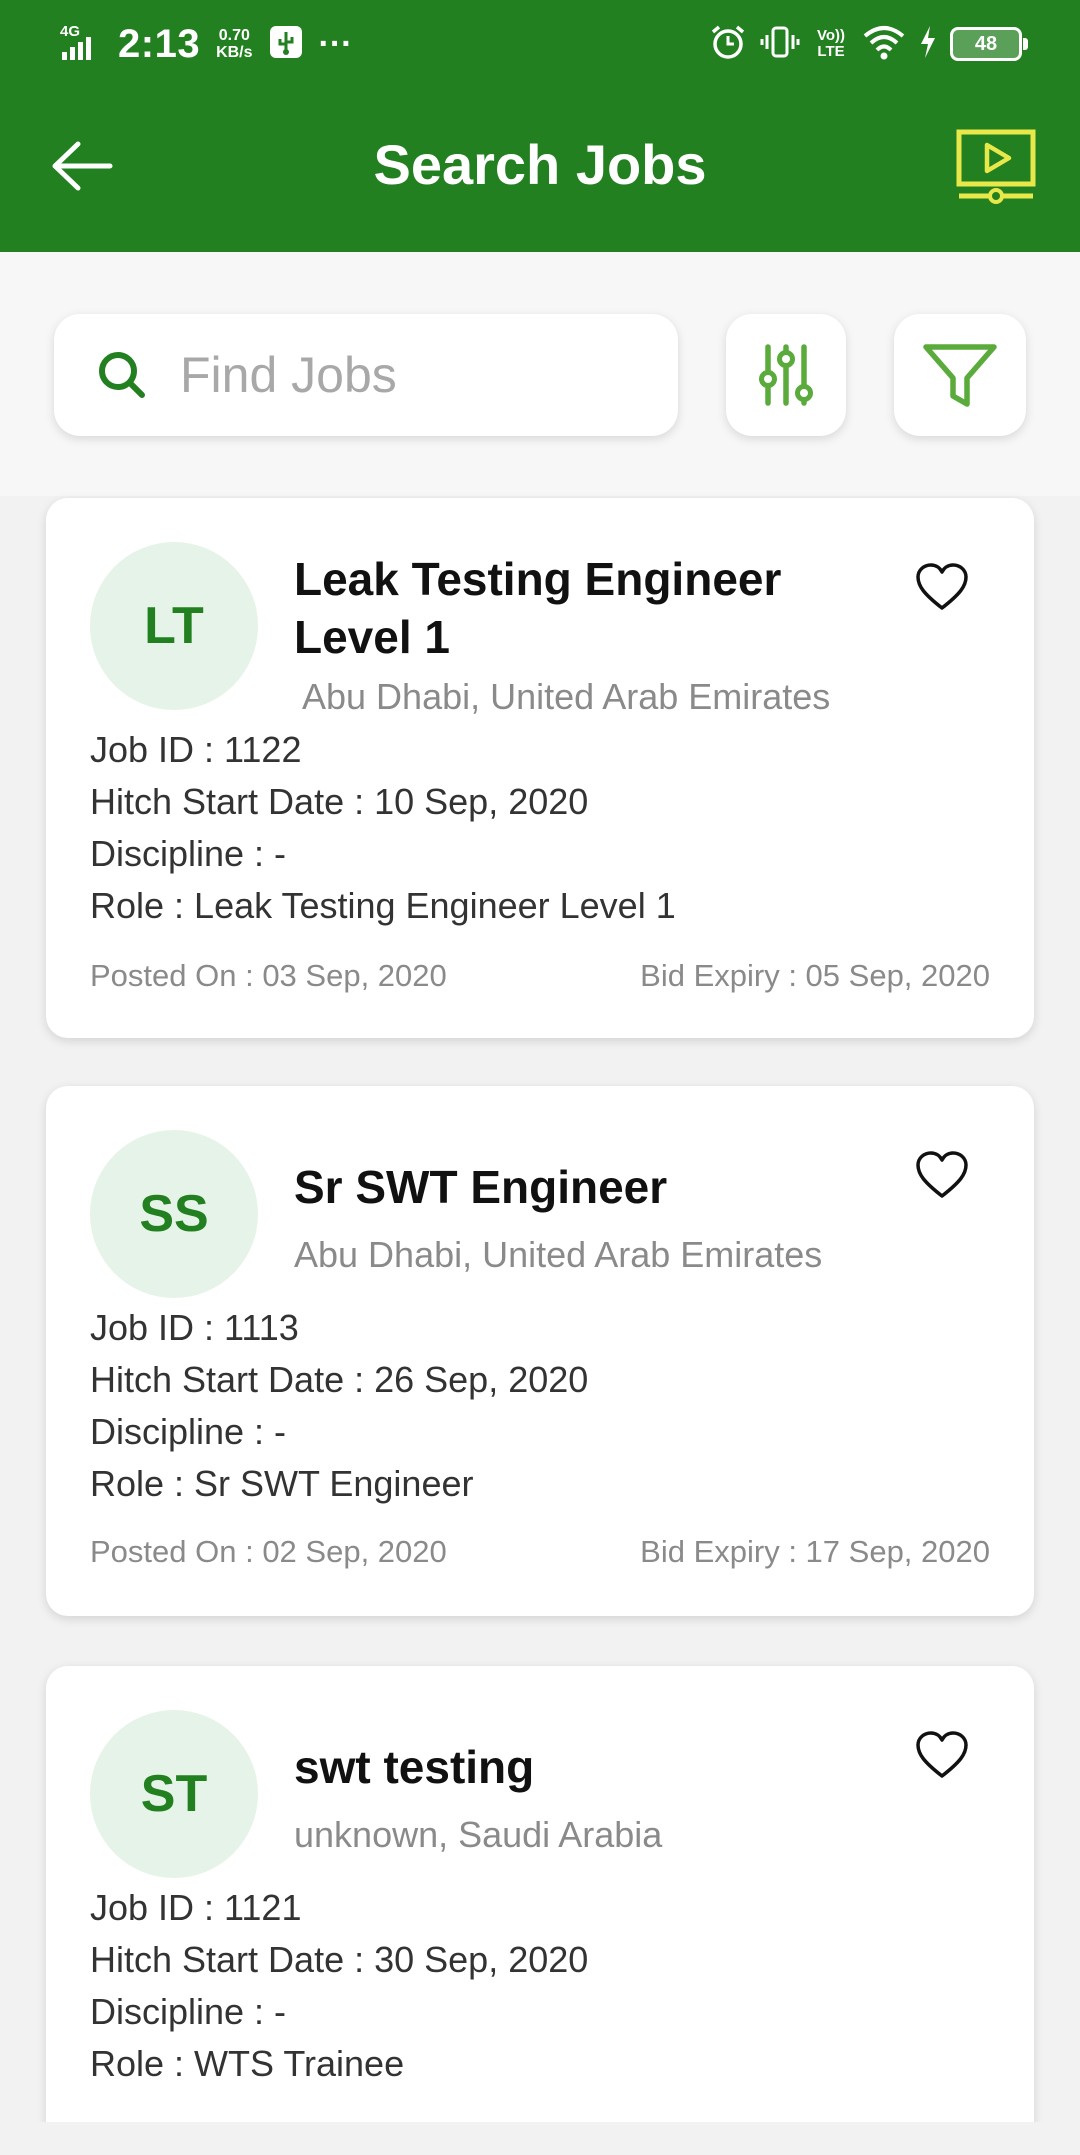 The image size is (1080, 2155). I want to click on search-bar-area, so click(540, 374).